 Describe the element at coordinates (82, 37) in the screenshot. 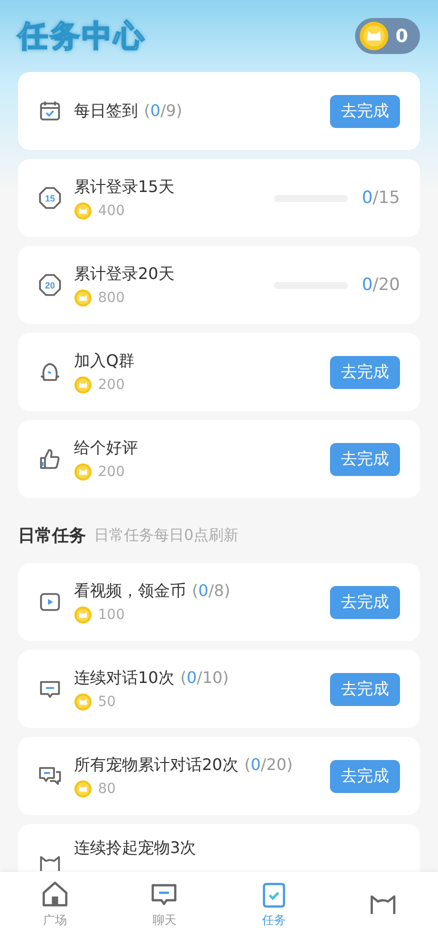

I see `page-title: 任务中心` at that location.